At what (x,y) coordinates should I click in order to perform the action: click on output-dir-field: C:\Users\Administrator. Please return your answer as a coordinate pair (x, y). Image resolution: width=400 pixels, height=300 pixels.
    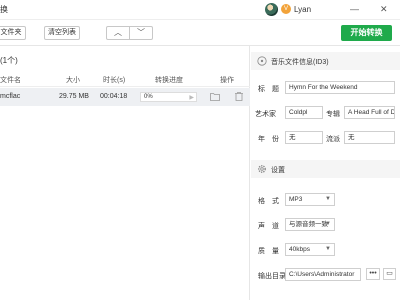
    Looking at the image, I should click on (323, 274).